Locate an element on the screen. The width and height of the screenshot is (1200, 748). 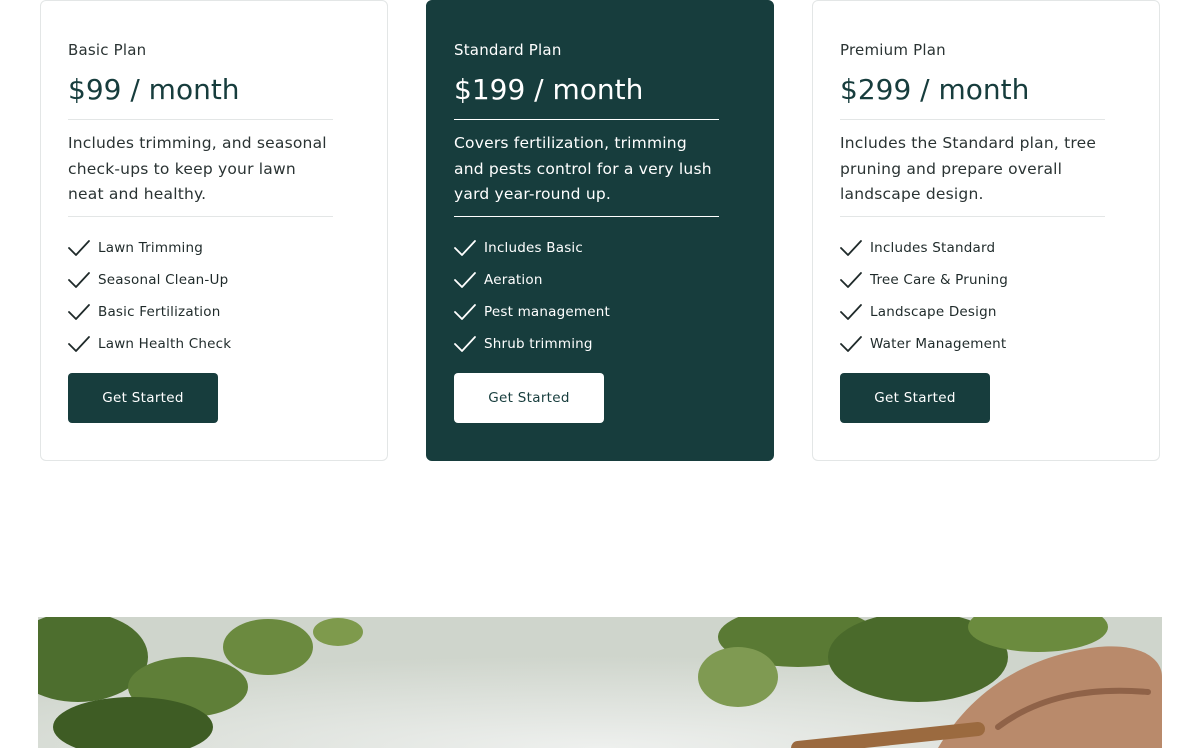
feature-item: Includes Standard is located at coordinates (917, 248).